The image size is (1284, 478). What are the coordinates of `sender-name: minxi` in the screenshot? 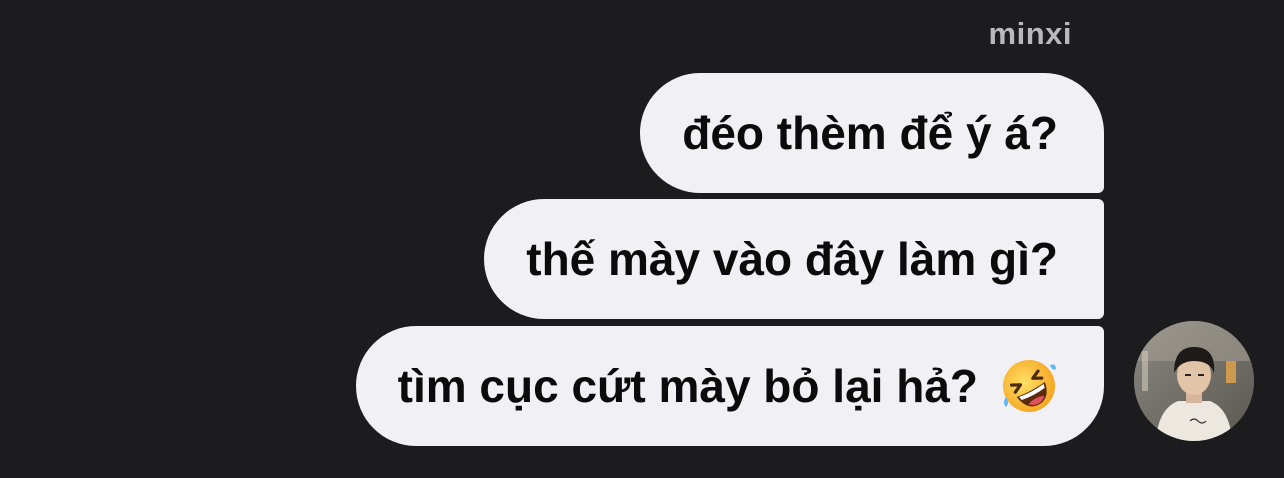 It's located at (1030, 33).